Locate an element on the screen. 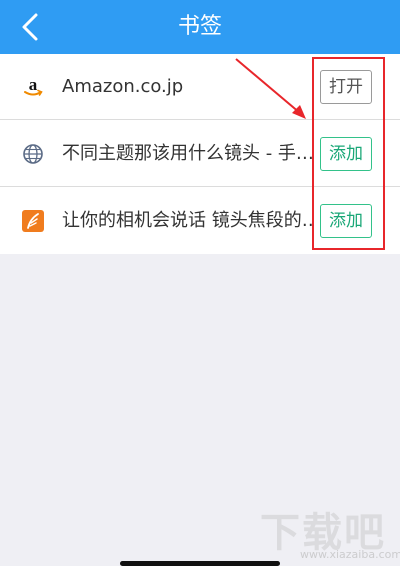 This screenshot has height=566, width=400. feather-icon is located at coordinates (33, 221).